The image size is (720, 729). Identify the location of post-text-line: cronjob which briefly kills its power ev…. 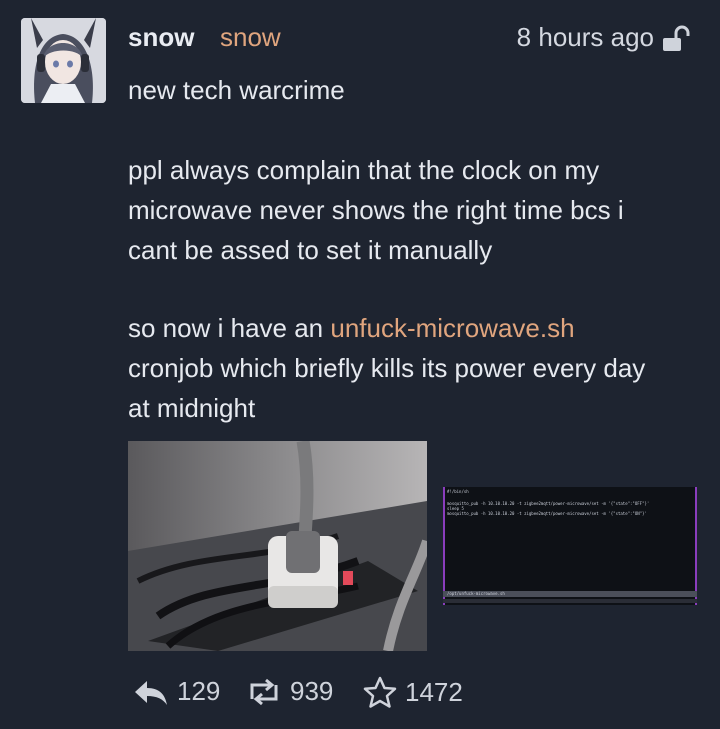
(387, 368).